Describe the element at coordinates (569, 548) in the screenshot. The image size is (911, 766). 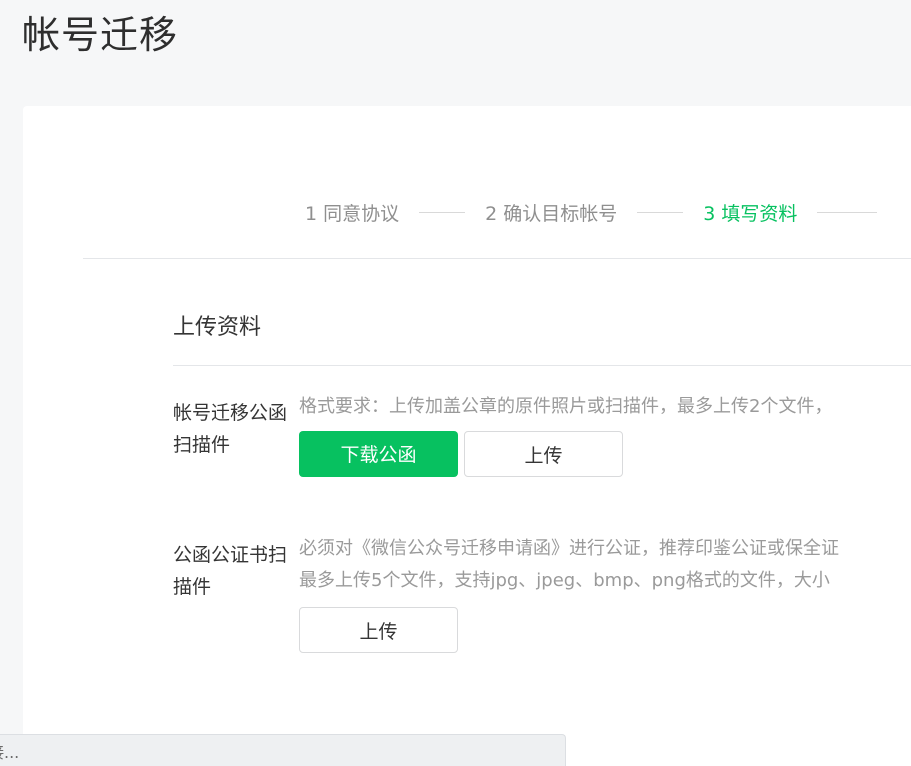
I see `field-tip-notarization-line1: 必须对《微信公众号迁移申请函》进行公证，推荐印鉴公证或保全证` at that location.